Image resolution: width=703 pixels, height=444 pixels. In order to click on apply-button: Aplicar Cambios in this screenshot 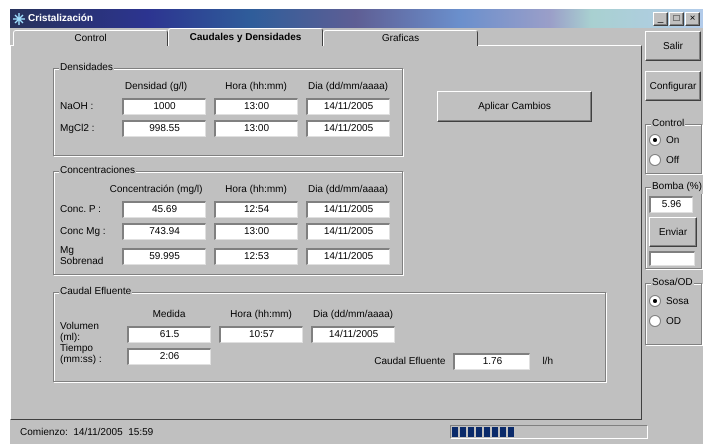, I will do `click(514, 106)`.